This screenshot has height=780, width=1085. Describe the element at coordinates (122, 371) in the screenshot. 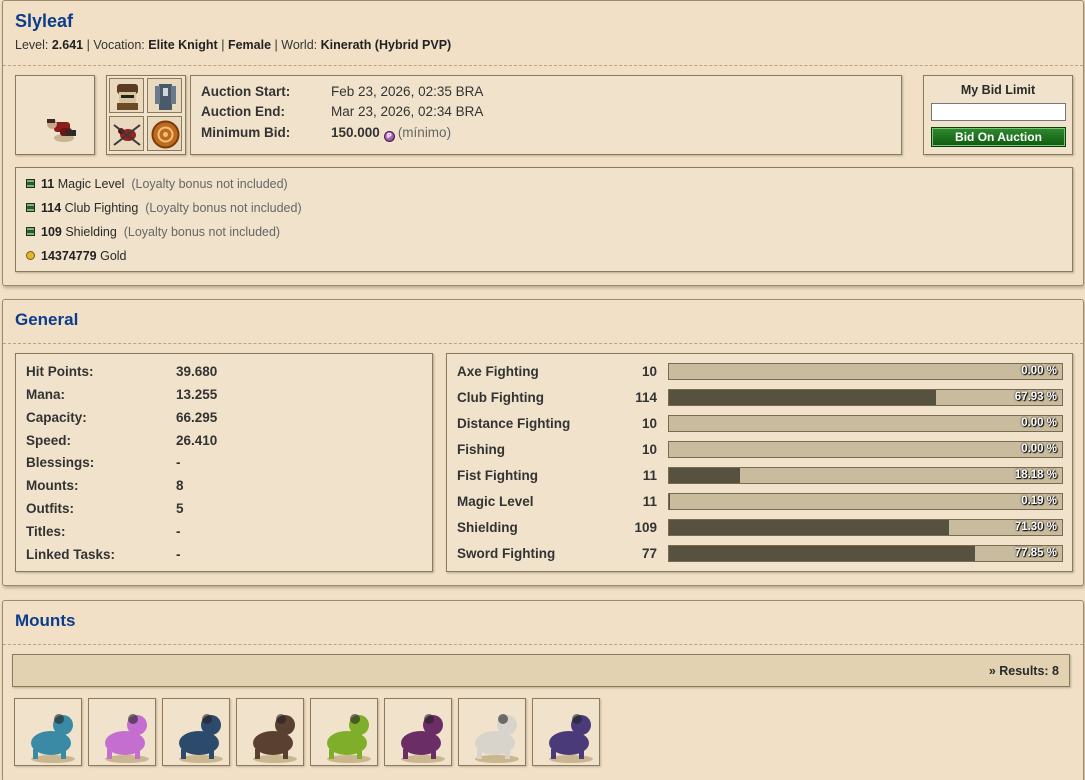

I see `stat-row: Hit Points: 39.680` at that location.